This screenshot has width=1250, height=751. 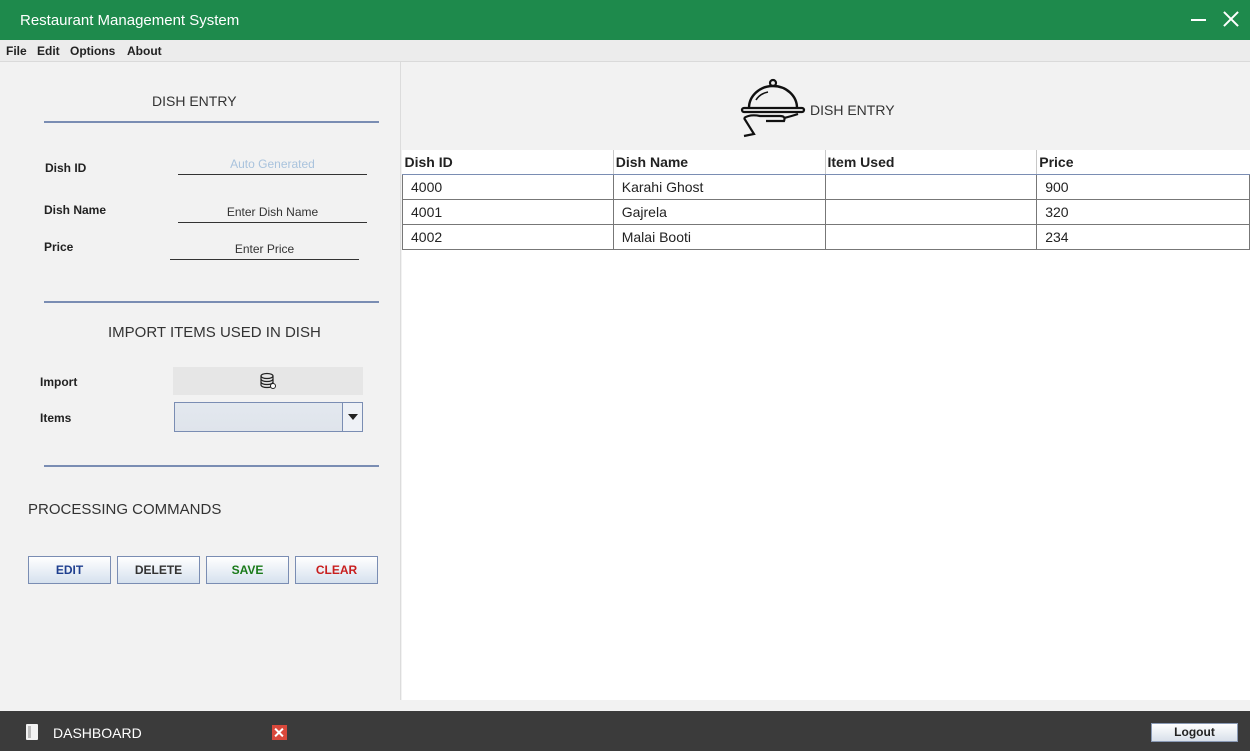 What do you see at coordinates (92, 51) in the screenshot?
I see `menu-options: Options` at bounding box center [92, 51].